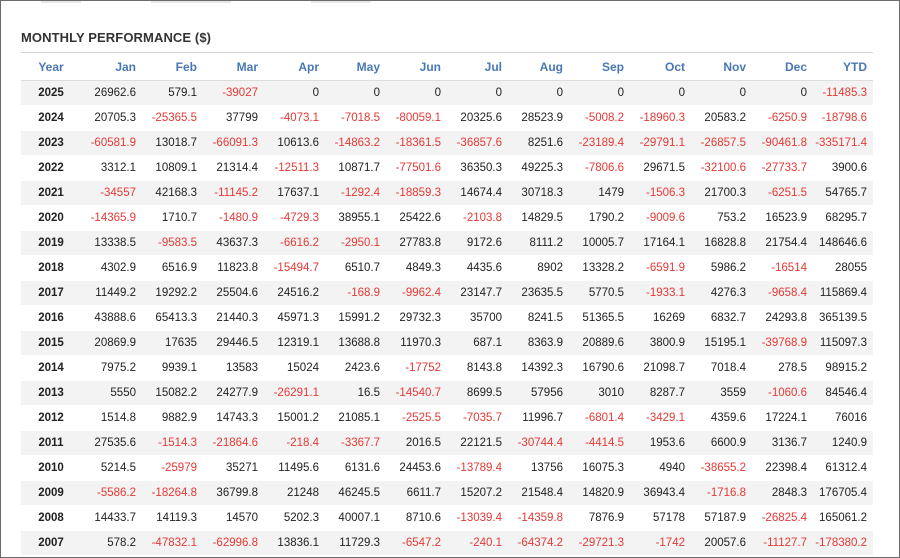 This screenshot has height=558, width=900. What do you see at coordinates (233, 393) in the screenshot?
I see `month-cell: 24277.9` at bounding box center [233, 393].